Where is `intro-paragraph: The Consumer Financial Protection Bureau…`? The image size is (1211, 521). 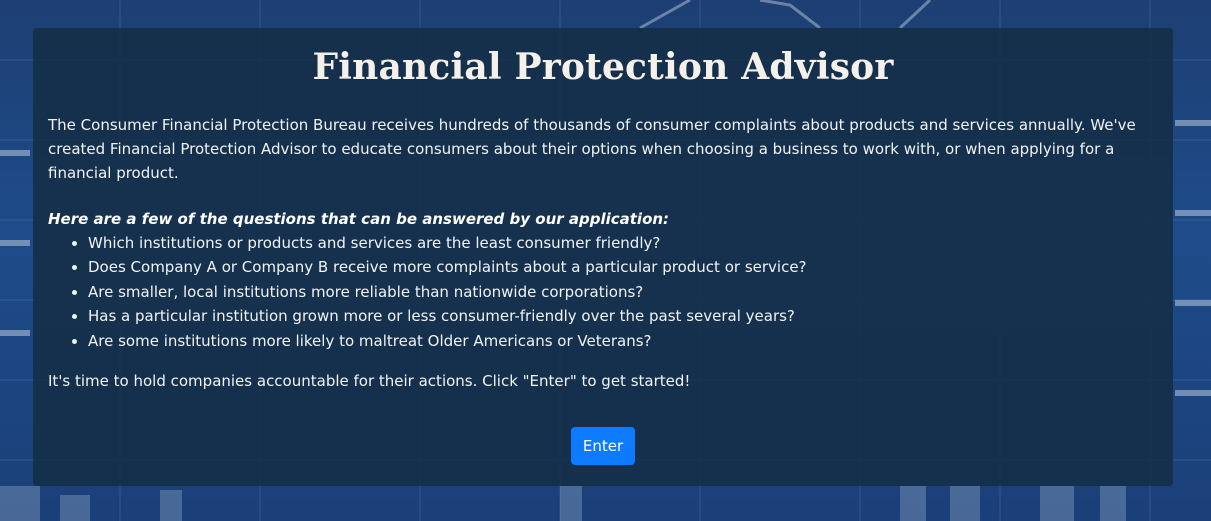
intro-paragraph: The Consumer Financial Protection Bureau… is located at coordinates (592, 149).